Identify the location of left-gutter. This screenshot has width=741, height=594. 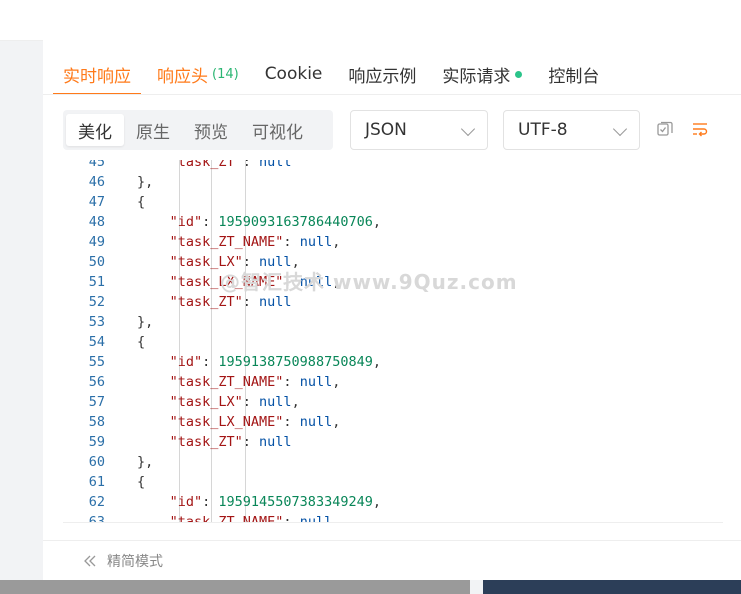
(21, 297).